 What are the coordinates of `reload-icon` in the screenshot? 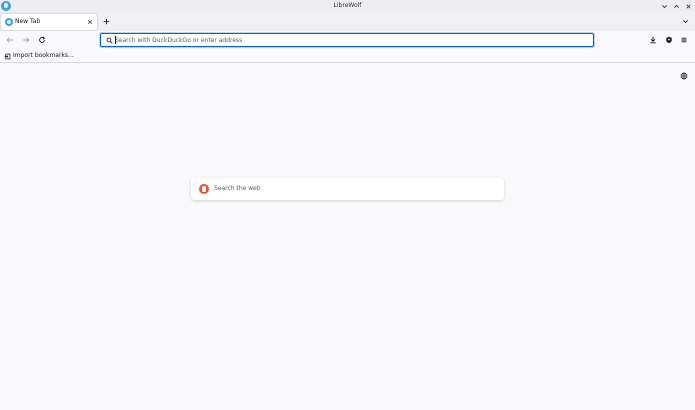 It's located at (42, 39).